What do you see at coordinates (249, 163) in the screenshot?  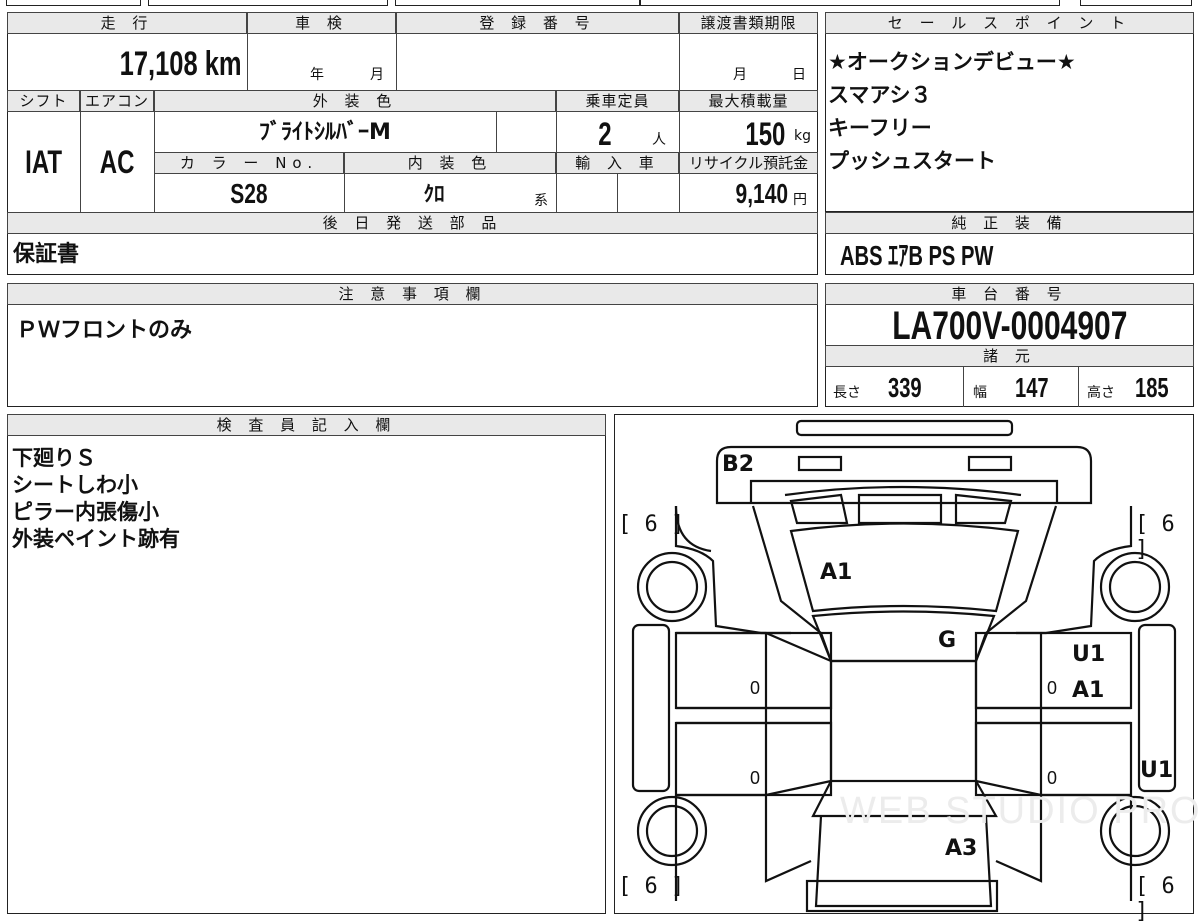 I see `color-no-label: カ ラ ー No.` at bounding box center [249, 163].